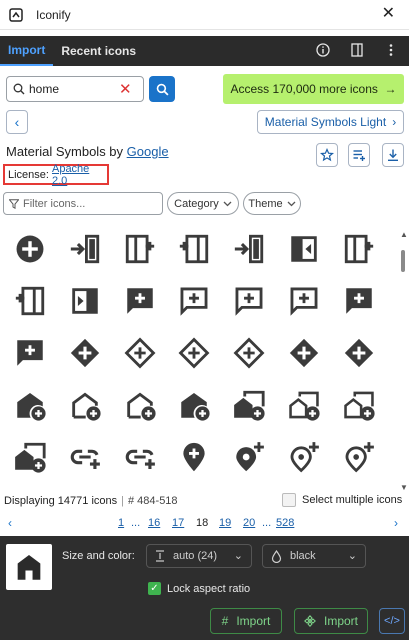  I want to click on import-component-label: Import, so click(340, 621).